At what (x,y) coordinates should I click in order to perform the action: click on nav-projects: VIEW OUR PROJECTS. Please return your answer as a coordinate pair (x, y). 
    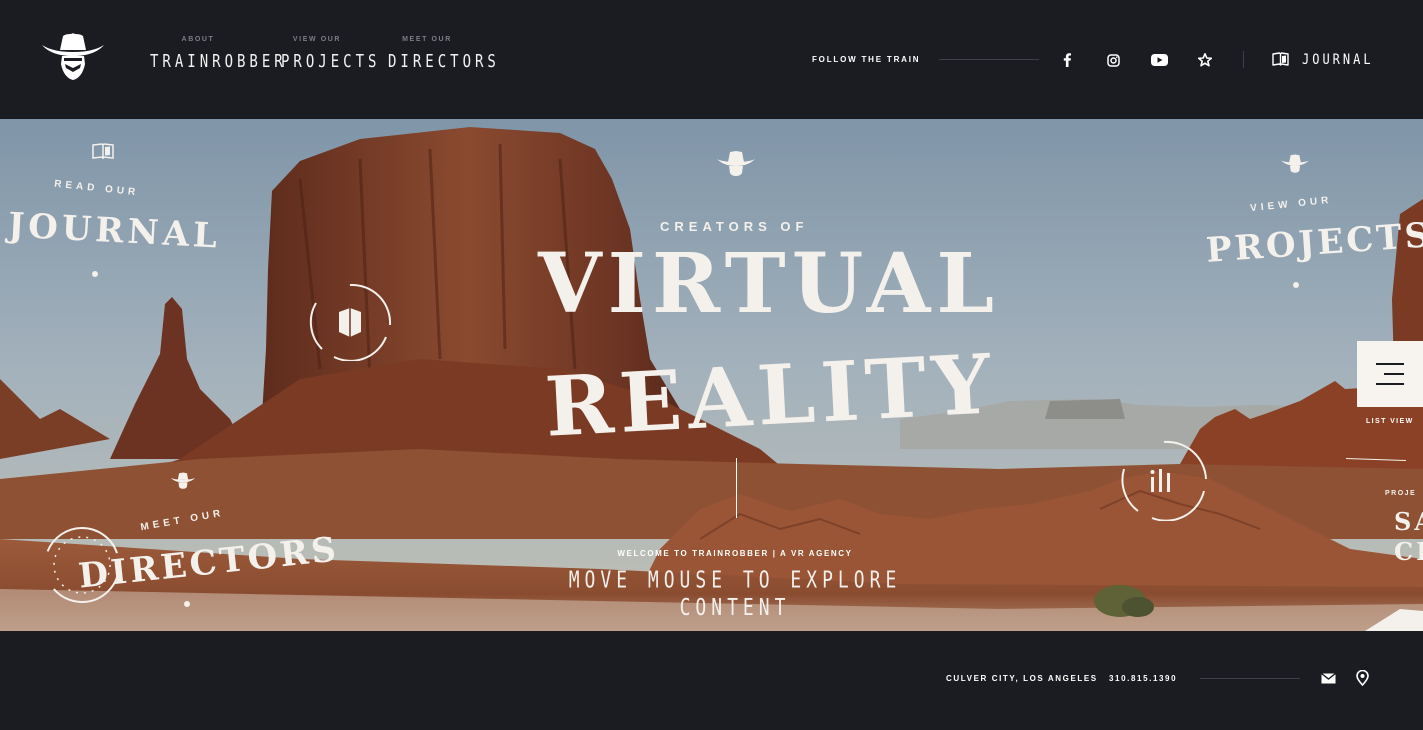
    Looking at the image, I should click on (331, 54).